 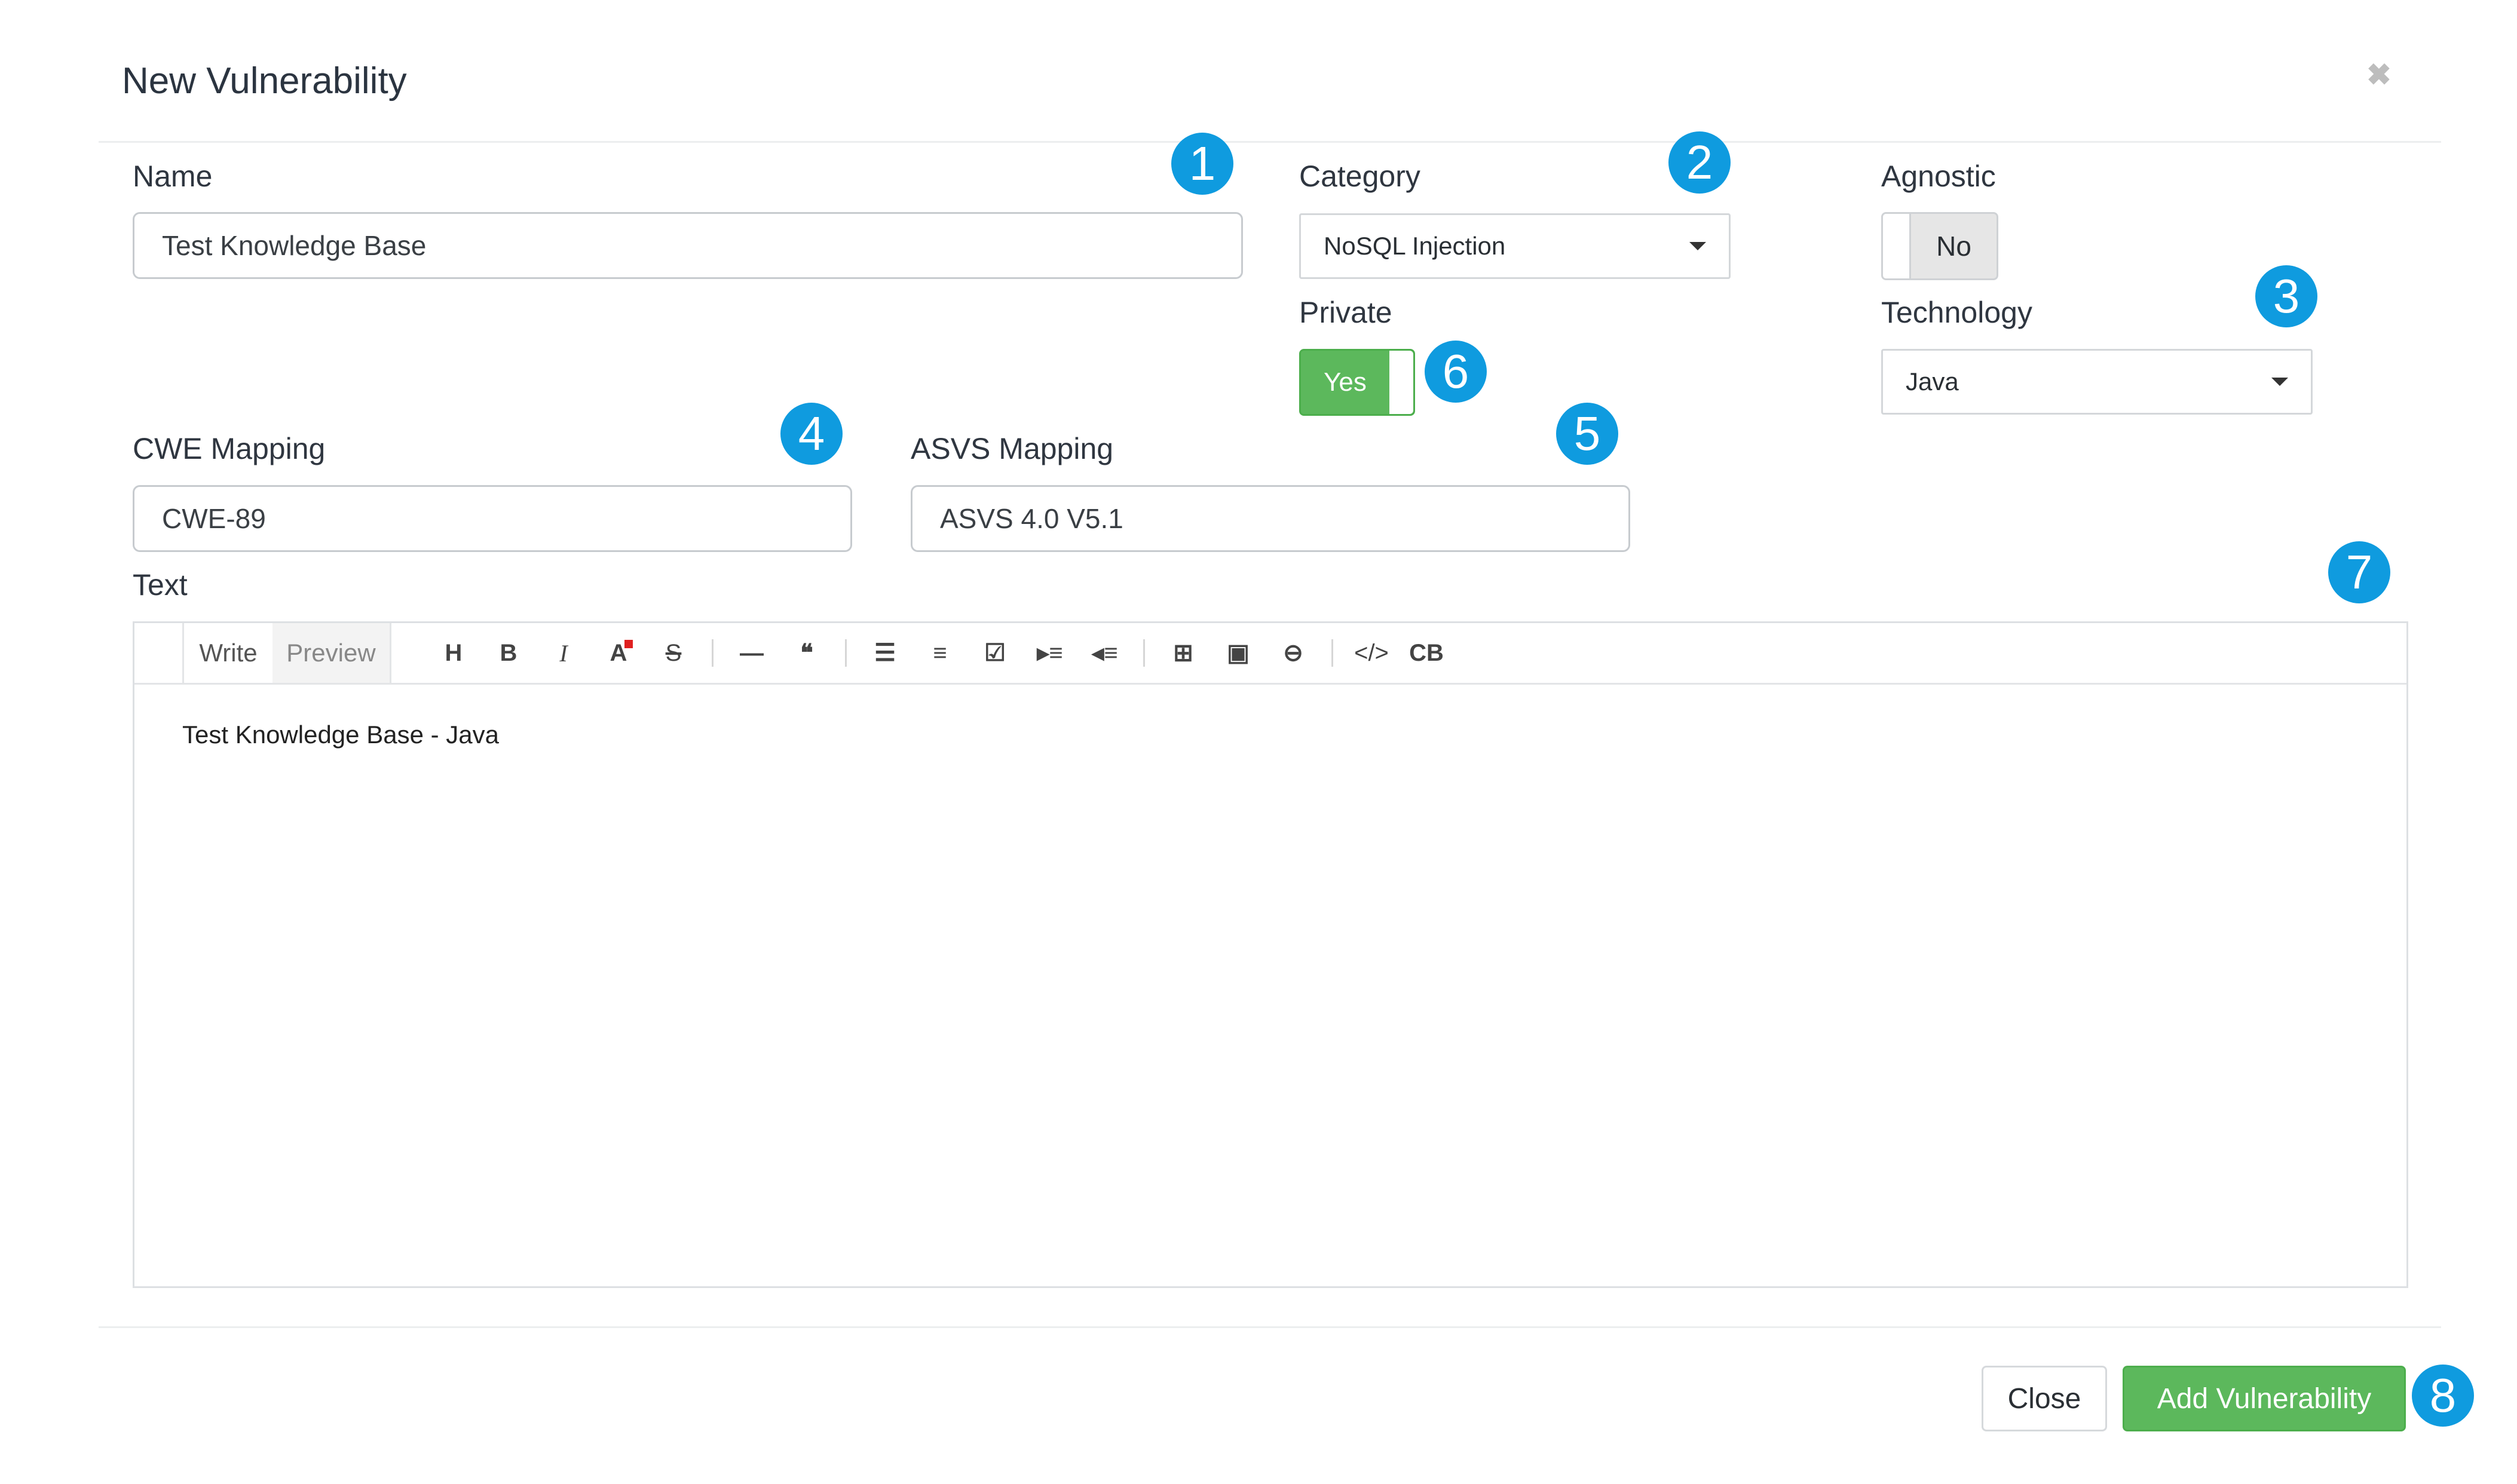 What do you see at coordinates (1271, 518) in the screenshot?
I see `asvs-input: ASVS 4.0 V5.1` at bounding box center [1271, 518].